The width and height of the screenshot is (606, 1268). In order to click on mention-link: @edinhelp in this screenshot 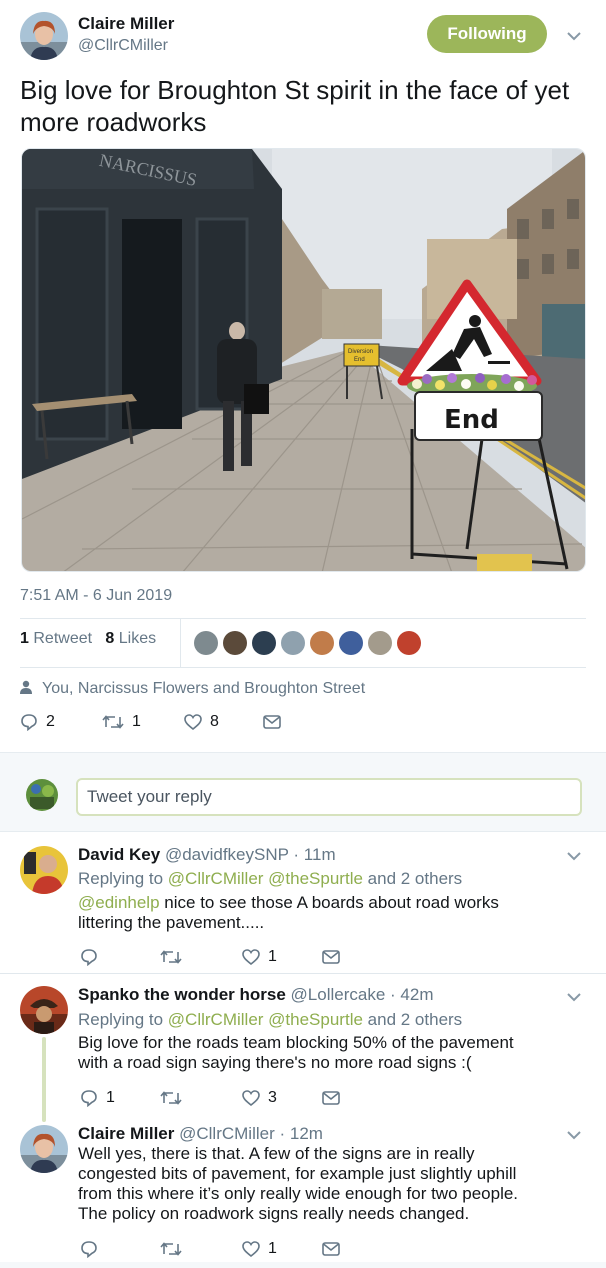, I will do `click(119, 902)`.